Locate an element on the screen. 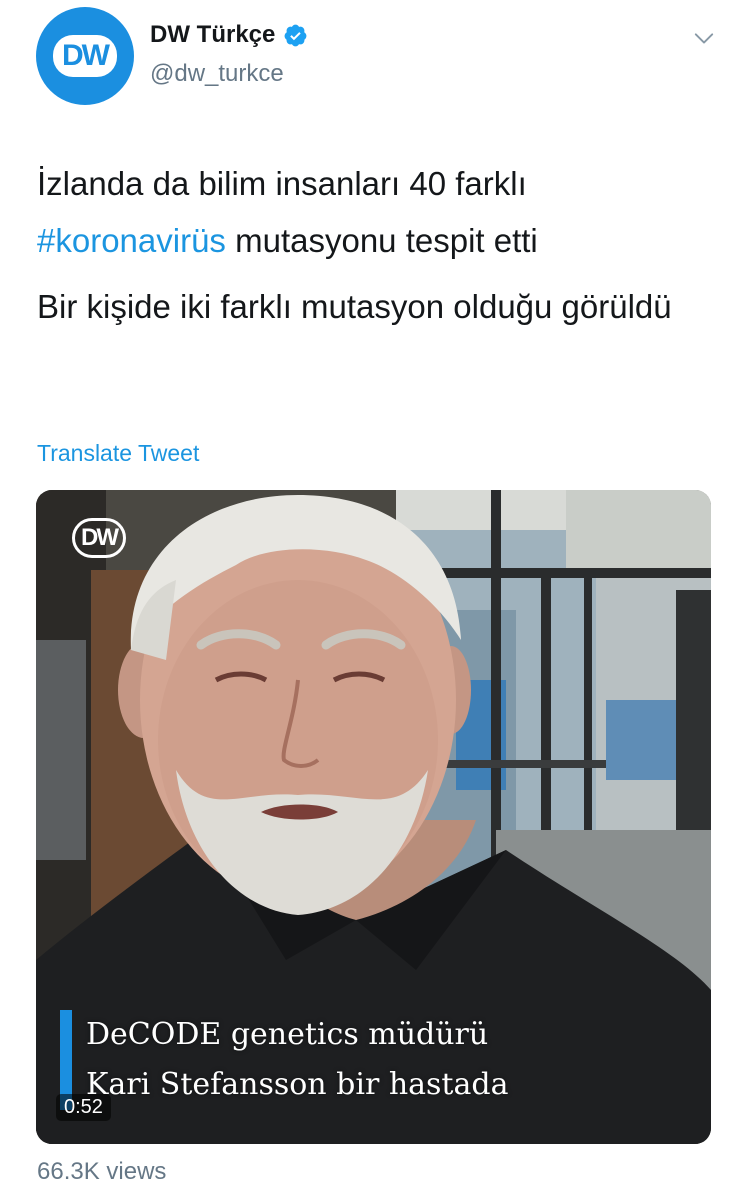 This screenshot has width=747, height=1200. tweet-line-1: İzlanda da bilim insanları 40 farklı is located at coordinates (282, 183).